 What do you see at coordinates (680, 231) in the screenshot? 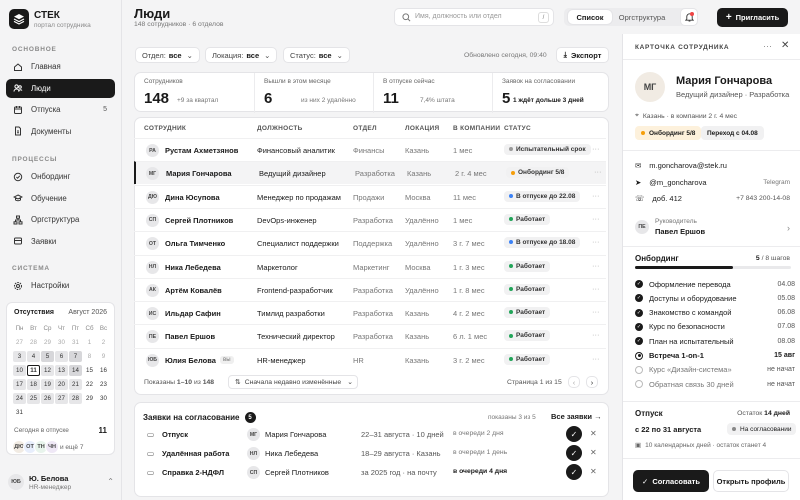
I see `manager-name: Павел Ершов` at bounding box center [680, 231].